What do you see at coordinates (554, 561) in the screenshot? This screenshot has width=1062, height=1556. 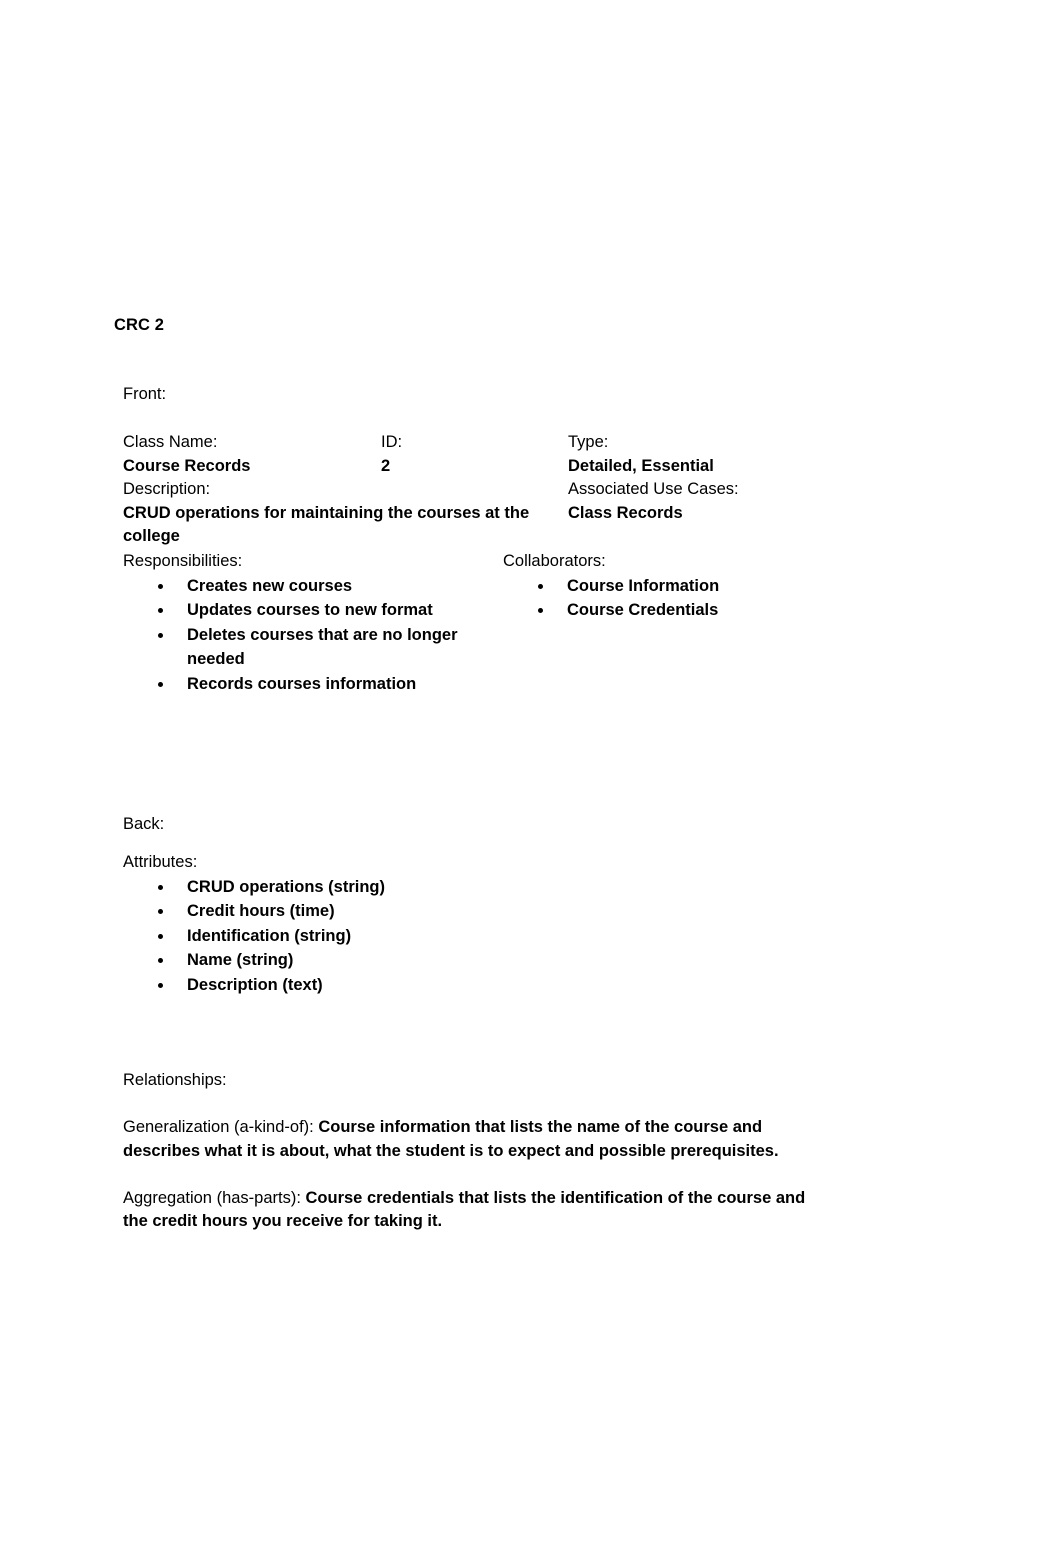 I see `collaborators-label: Collaborators:` at bounding box center [554, 561].